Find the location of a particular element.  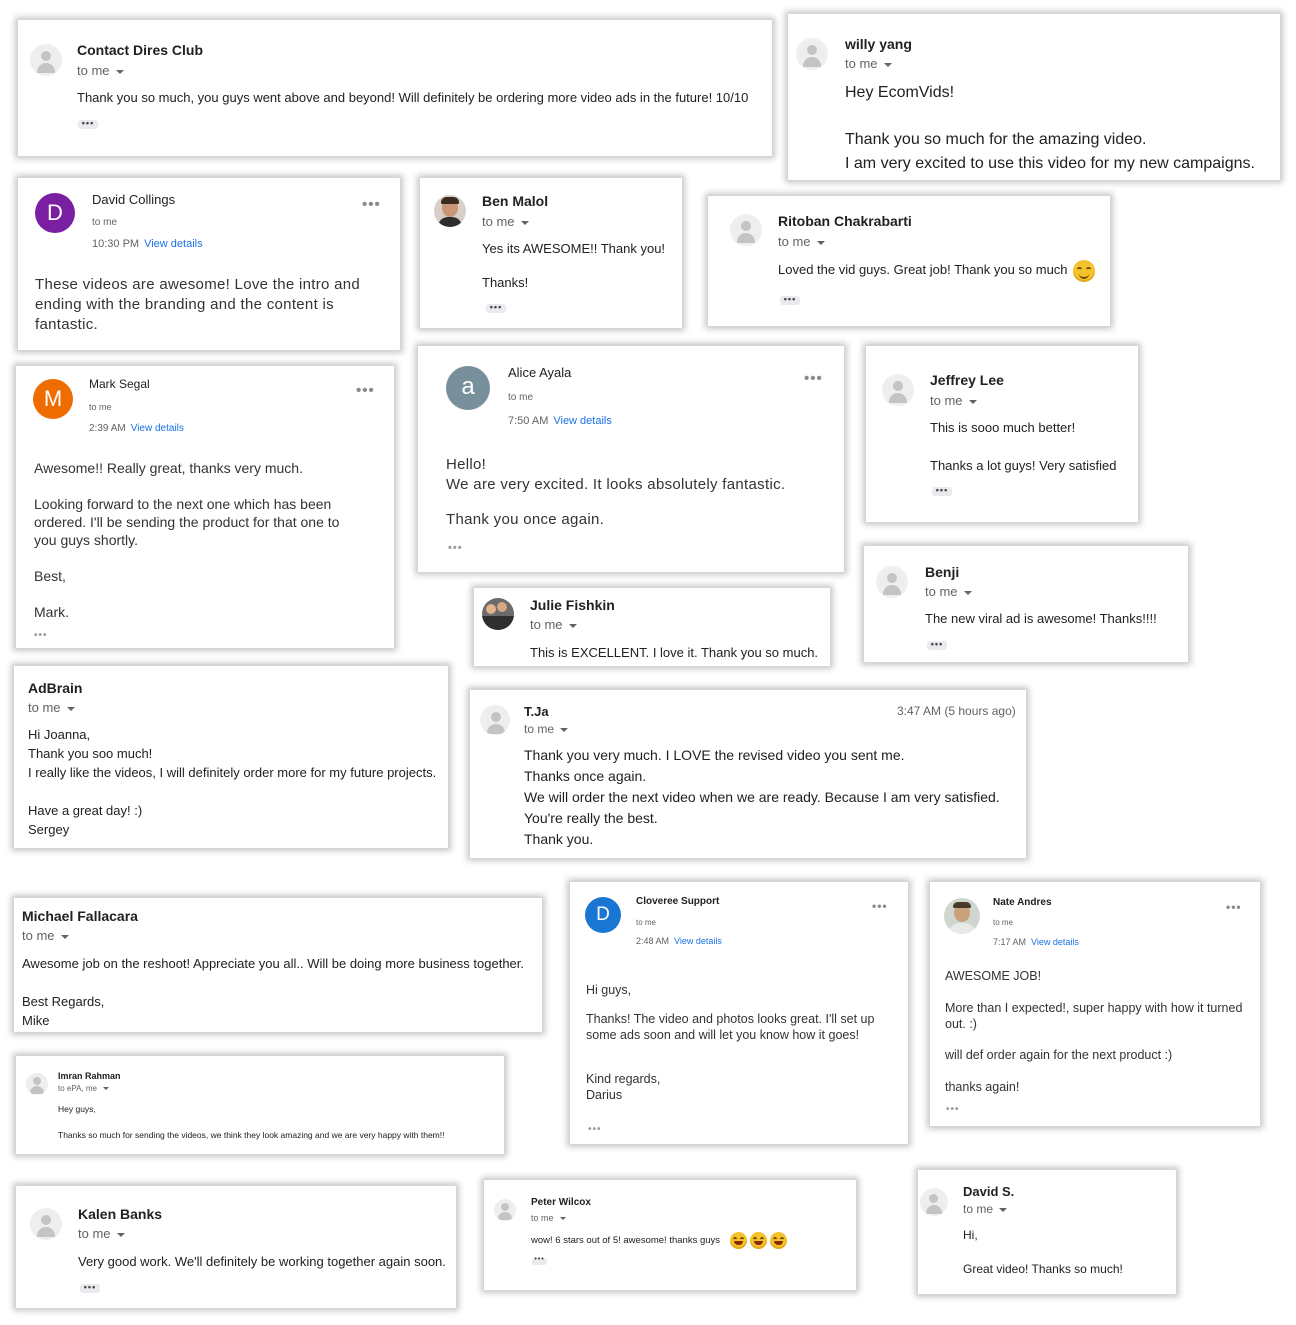

message-line: Have a great day! :) is located at coordinates (85, 810).